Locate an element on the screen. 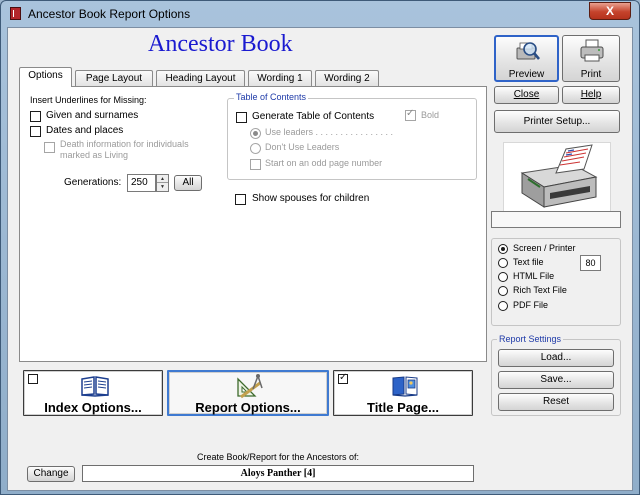 The height and width of the screenshot is (495, 640). title-bar: Ancestor Book Report Options X is located at coordinates (320, 14).